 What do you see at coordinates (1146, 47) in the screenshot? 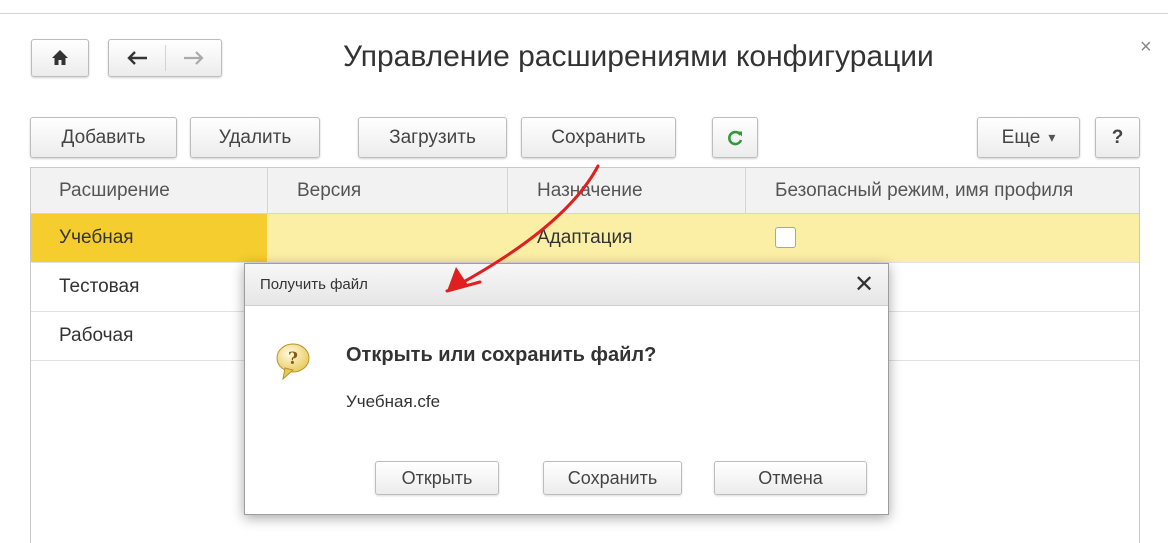
I see `window-close-button: ×` at bounding box center [1146, 47].